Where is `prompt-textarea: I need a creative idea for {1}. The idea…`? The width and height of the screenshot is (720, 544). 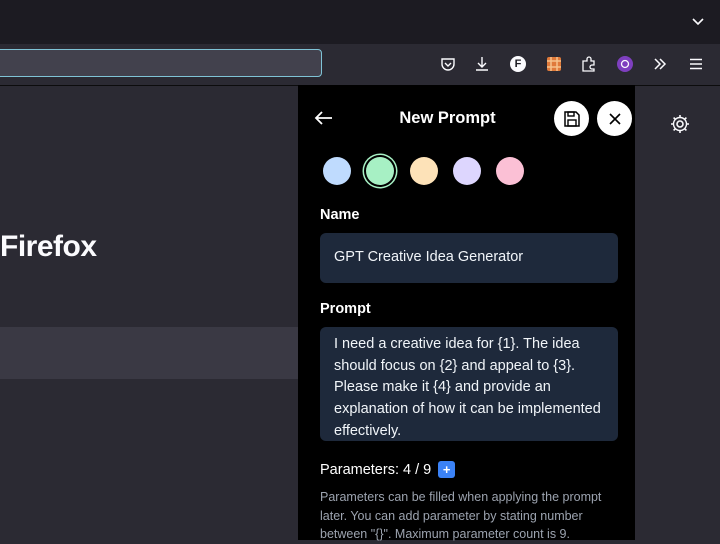
prompt-textarea: I need a creative idea for {1}. The idea… is located at coordinates (469, 384).